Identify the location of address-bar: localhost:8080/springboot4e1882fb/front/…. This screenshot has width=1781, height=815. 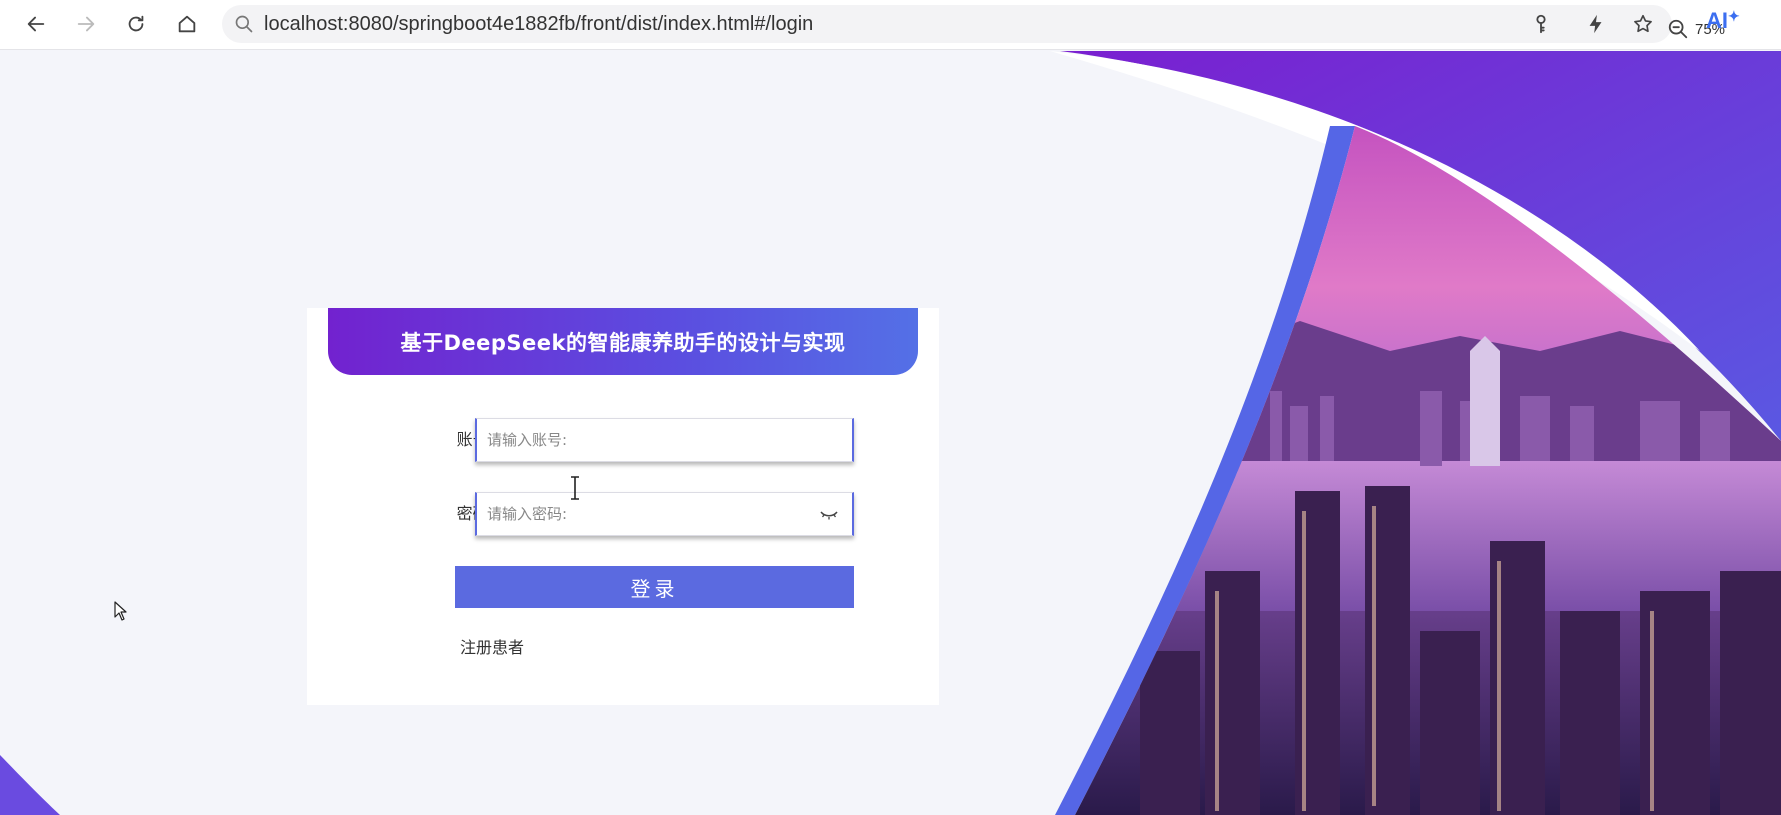
(973, 24).